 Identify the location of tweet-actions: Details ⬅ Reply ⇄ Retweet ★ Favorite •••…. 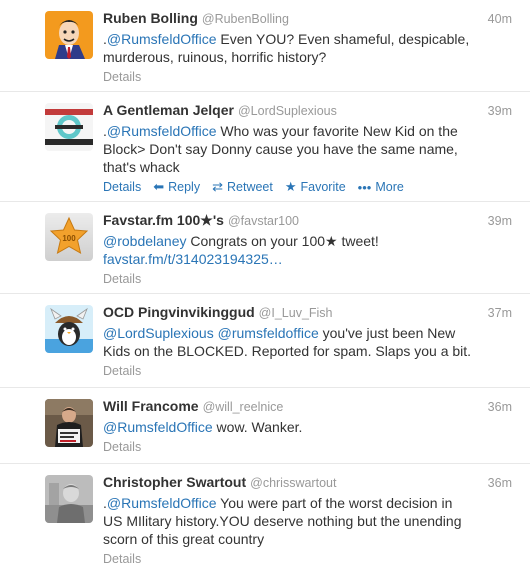
(307, 187).